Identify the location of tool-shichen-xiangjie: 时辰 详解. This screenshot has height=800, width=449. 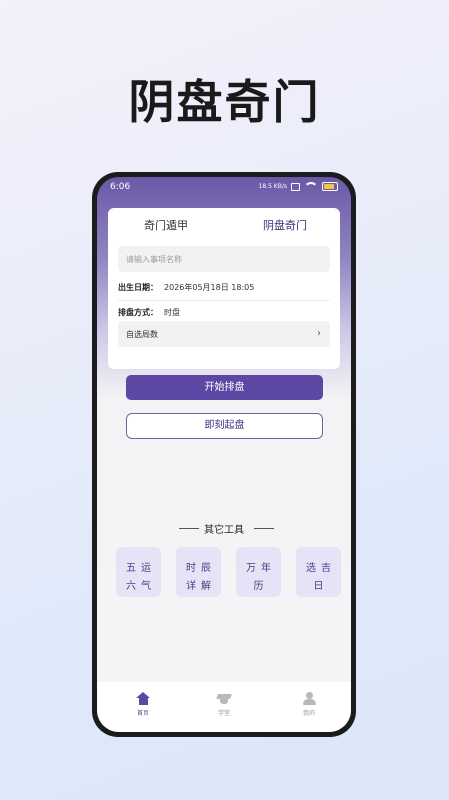
(198, 572).